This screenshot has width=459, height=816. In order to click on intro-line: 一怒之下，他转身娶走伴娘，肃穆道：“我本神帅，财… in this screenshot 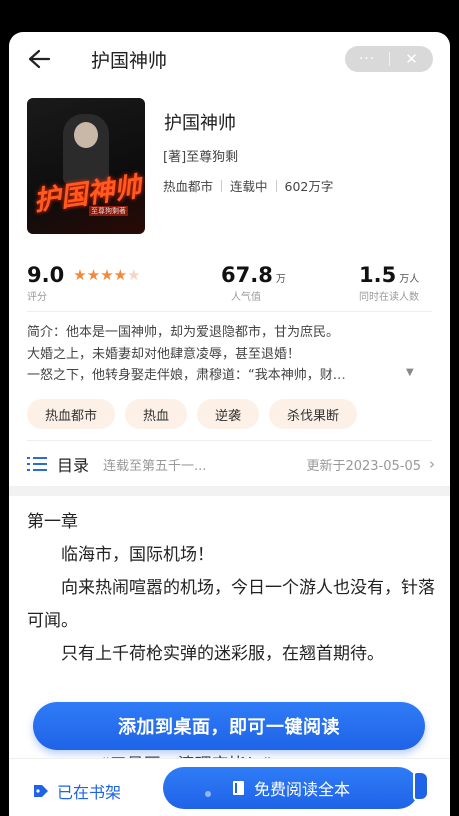, I will do `click(186, 375)`.